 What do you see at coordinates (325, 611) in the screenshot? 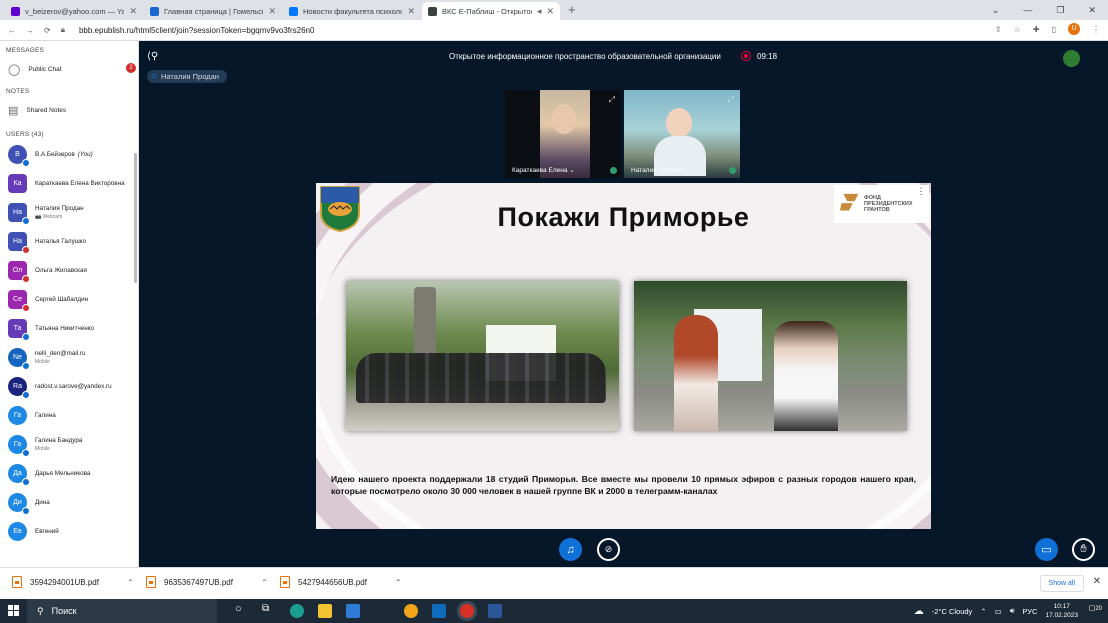
I see `file-explorer-icon` at bounding box center [325, 611].